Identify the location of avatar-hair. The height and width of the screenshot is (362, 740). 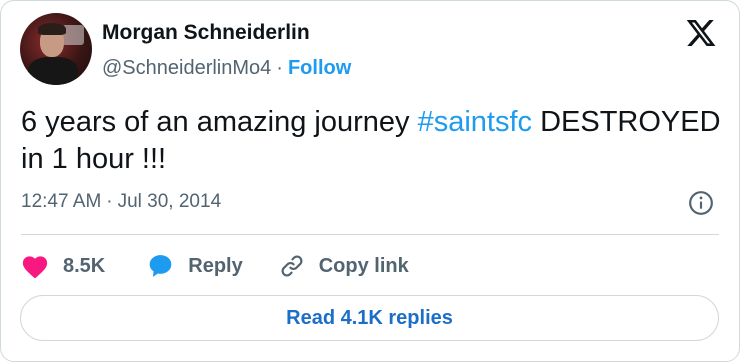
(52, 29).